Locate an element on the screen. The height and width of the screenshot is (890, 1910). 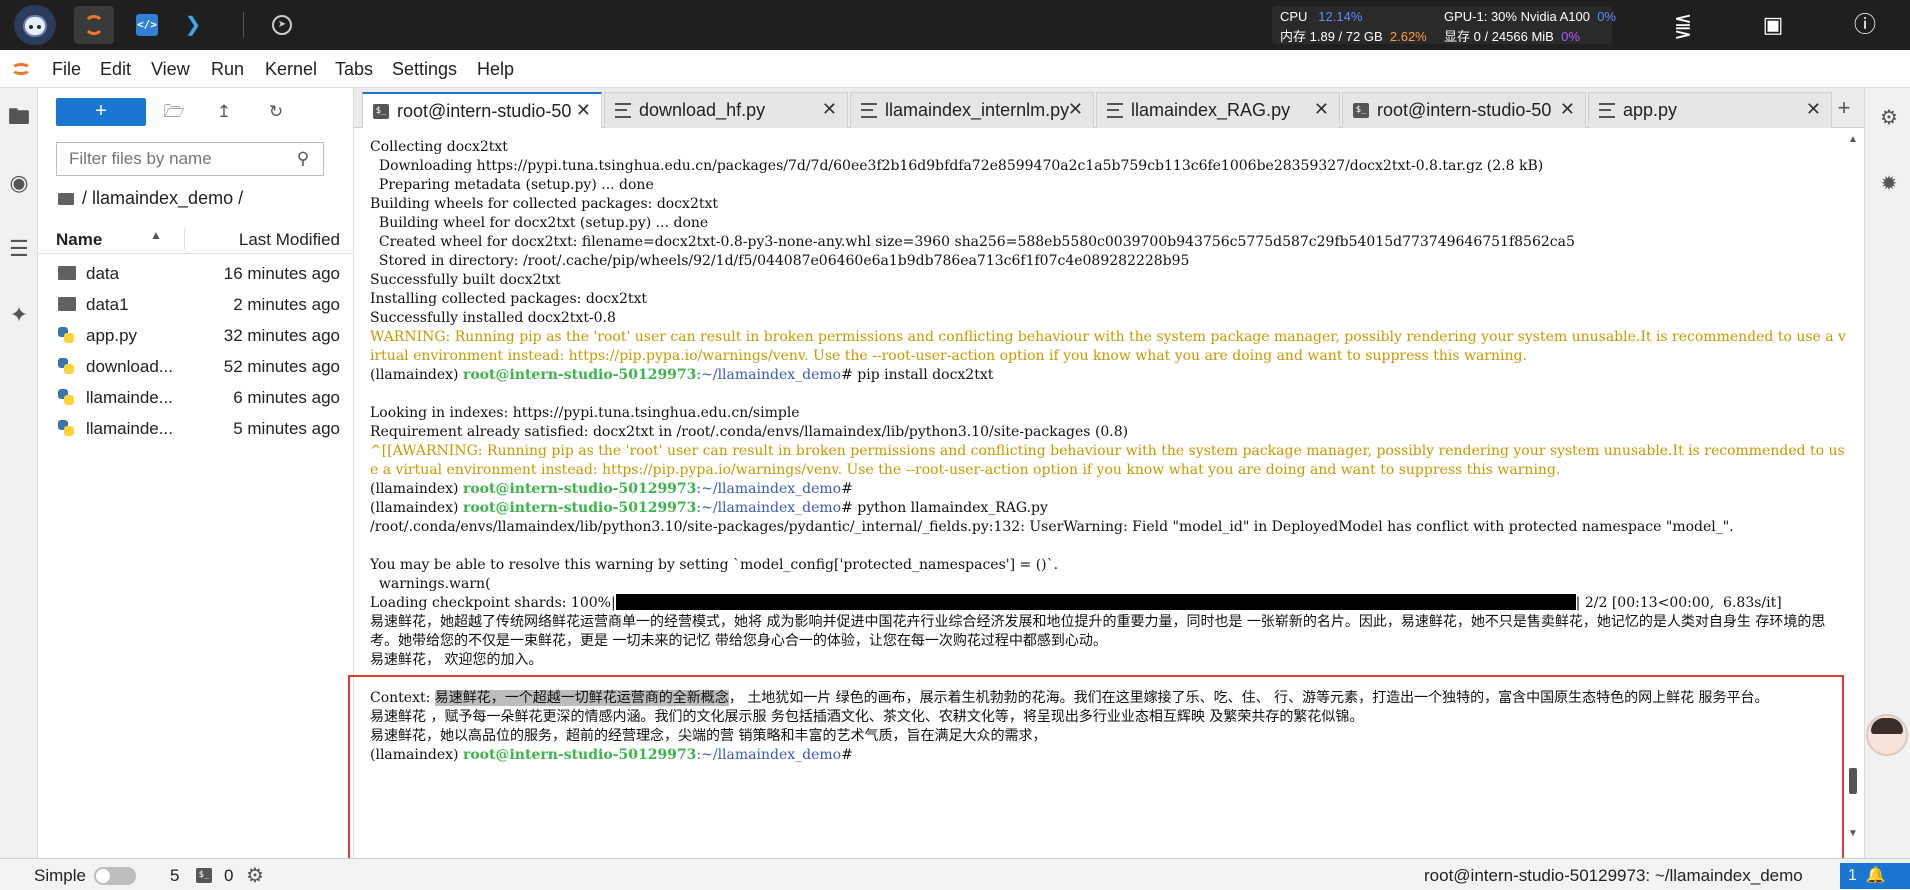
file-row: llamainde... 5 minutes ago is located at coordinates (196, 428).